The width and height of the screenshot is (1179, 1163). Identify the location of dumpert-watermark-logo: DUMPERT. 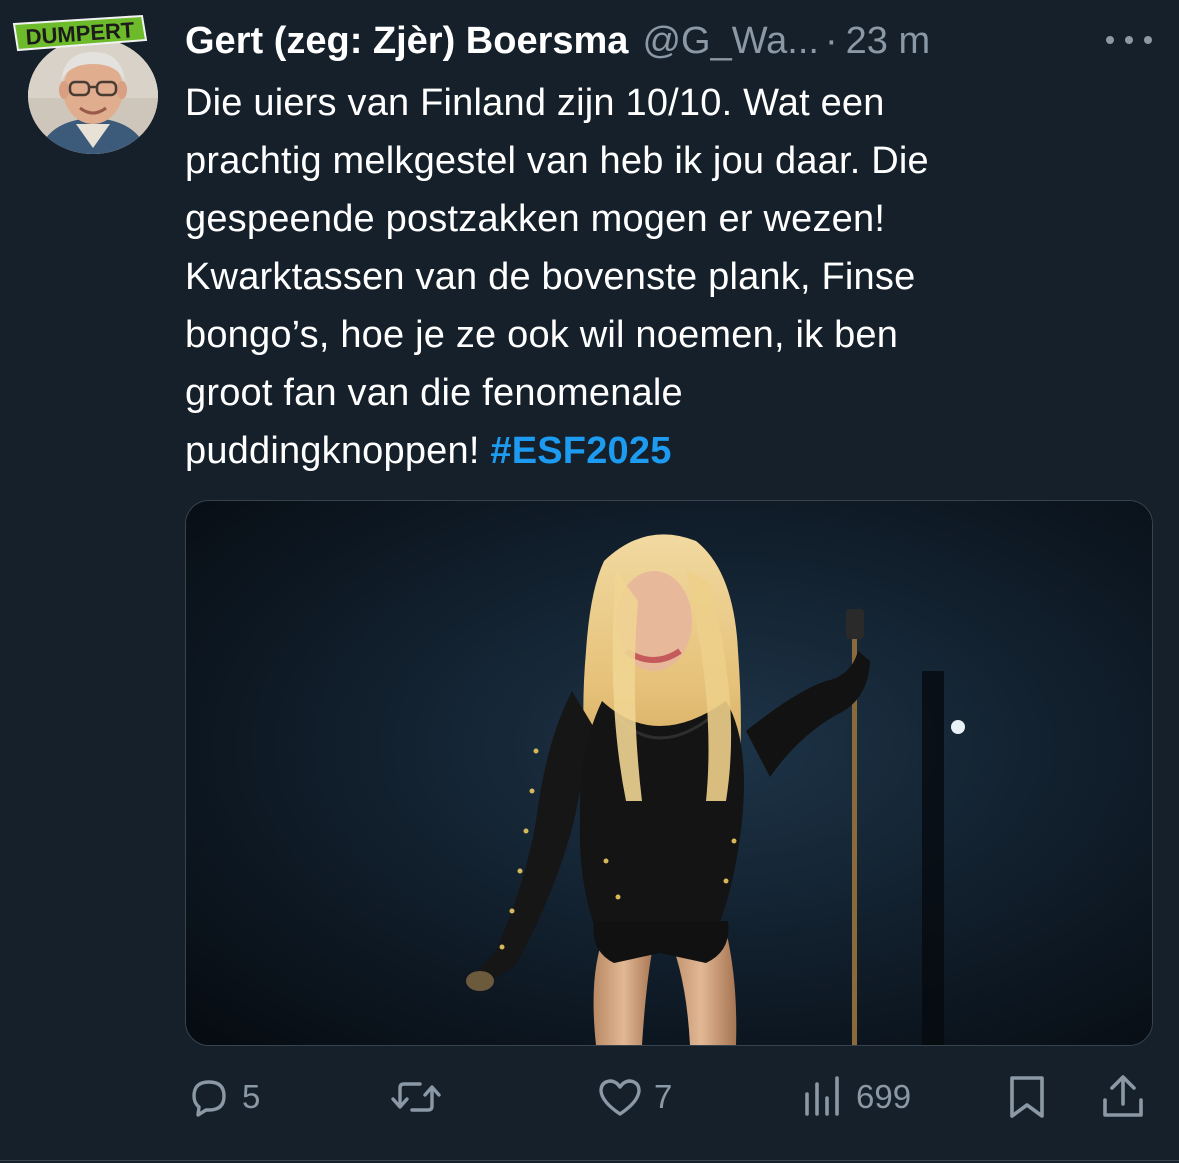
(80, 33).